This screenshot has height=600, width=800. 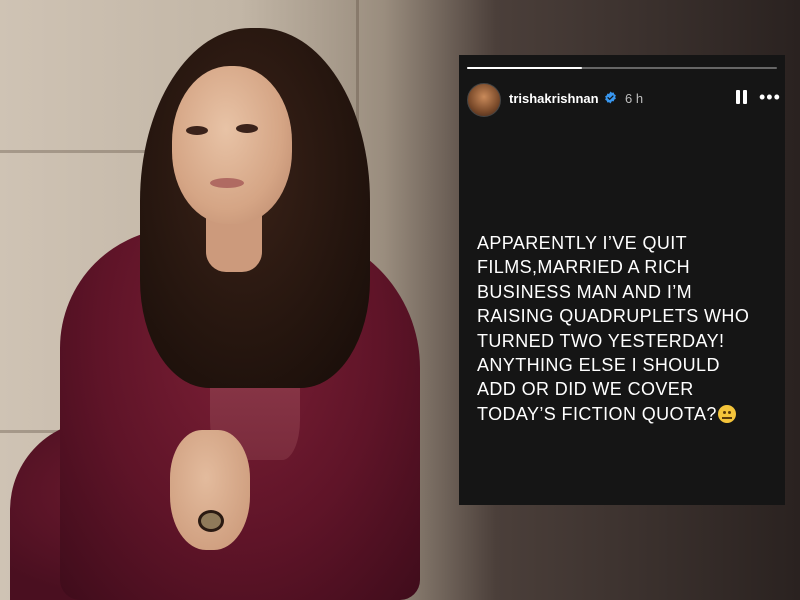 I want to click on story-username: trishakrishnan, so click(x=554, y=98).